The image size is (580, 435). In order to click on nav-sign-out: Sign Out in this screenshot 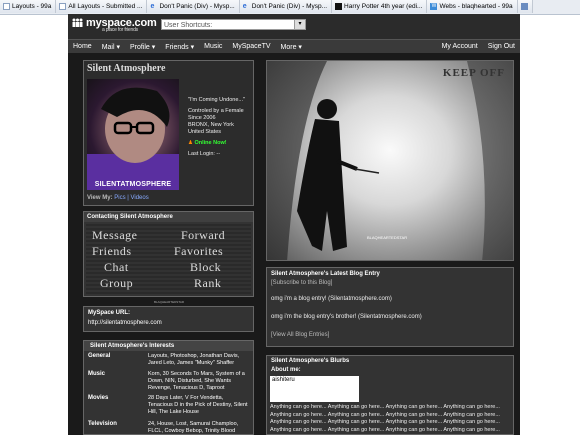, I will do `click(501, 46)`.